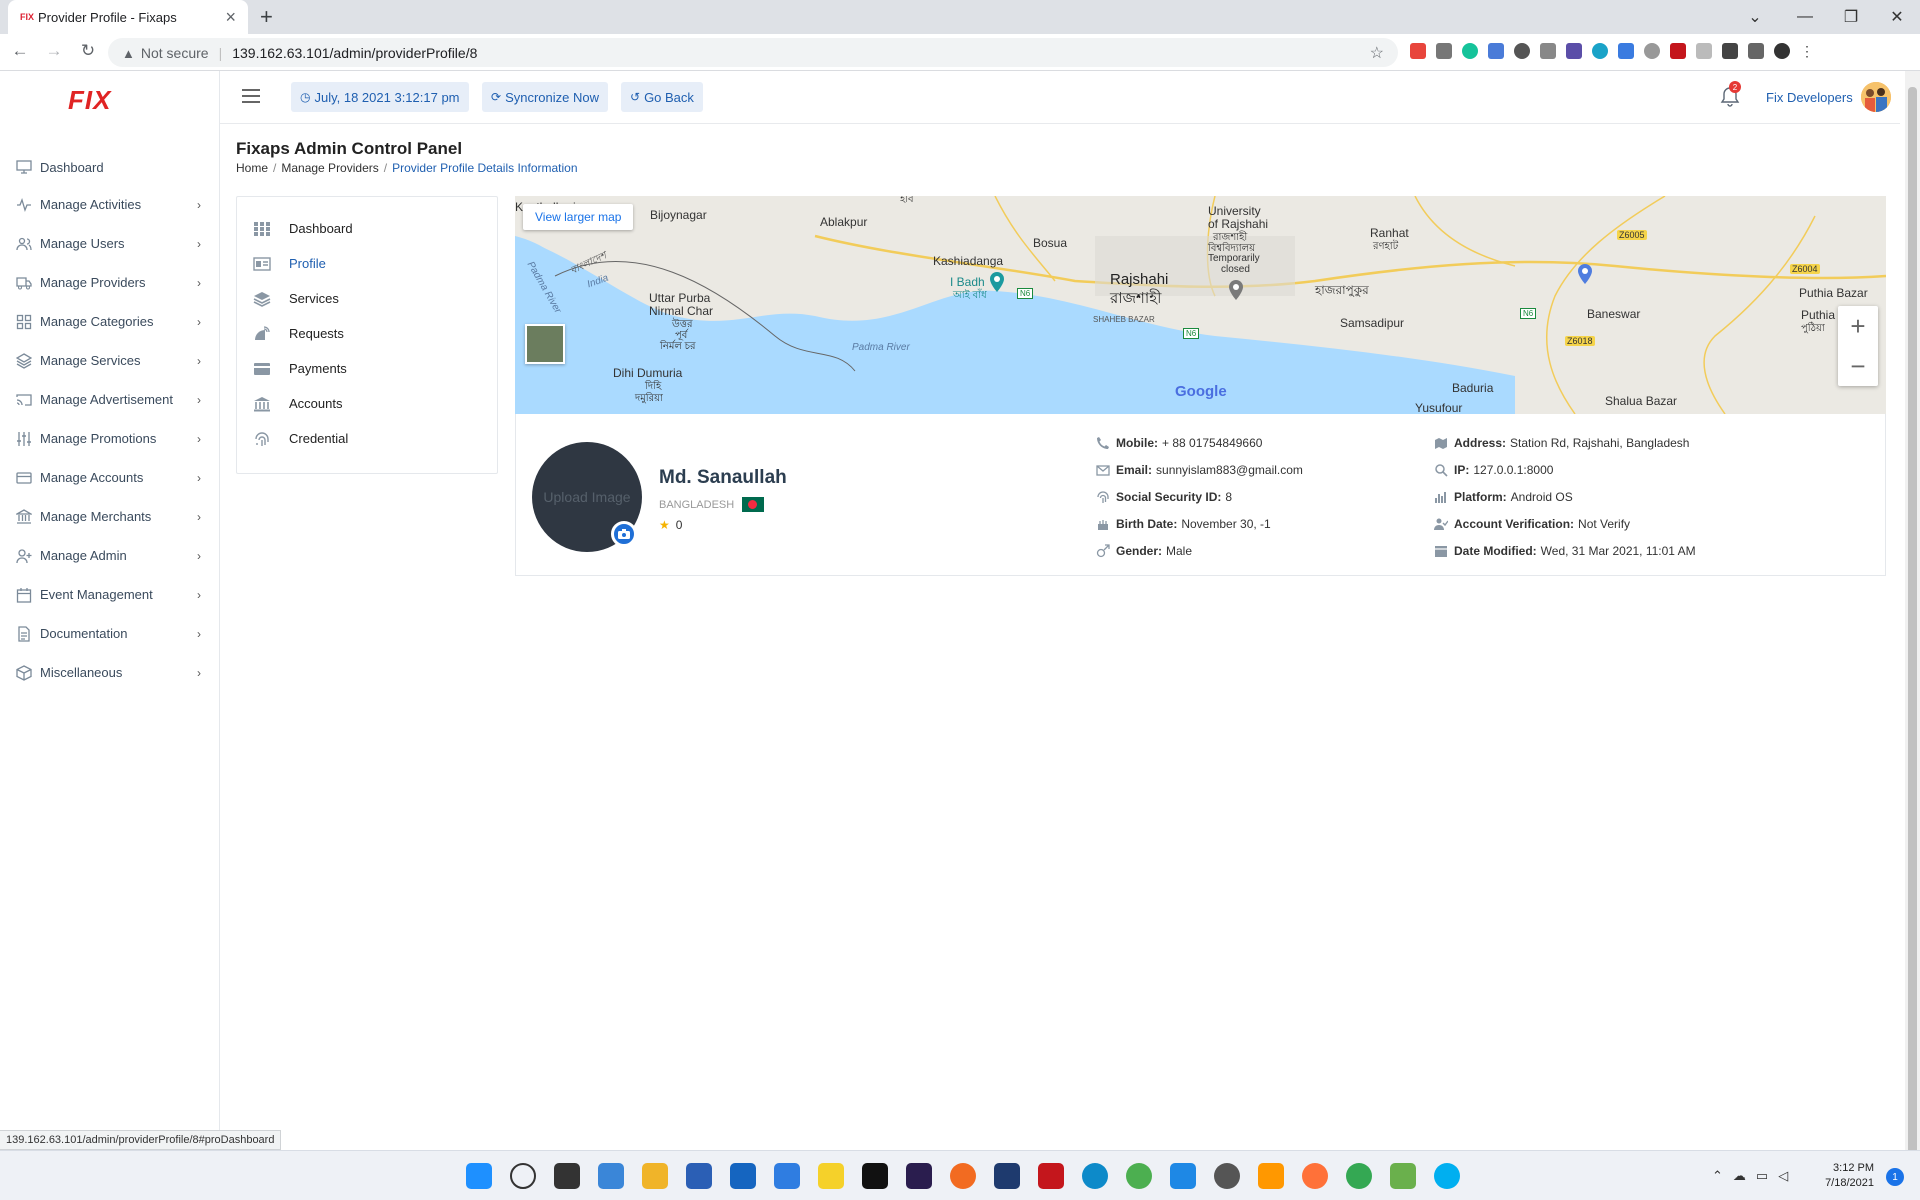  What do you see at coordinates (20, 51) in the screenshot?
I see `back-icon: ←` at bounding box center [20, 51].